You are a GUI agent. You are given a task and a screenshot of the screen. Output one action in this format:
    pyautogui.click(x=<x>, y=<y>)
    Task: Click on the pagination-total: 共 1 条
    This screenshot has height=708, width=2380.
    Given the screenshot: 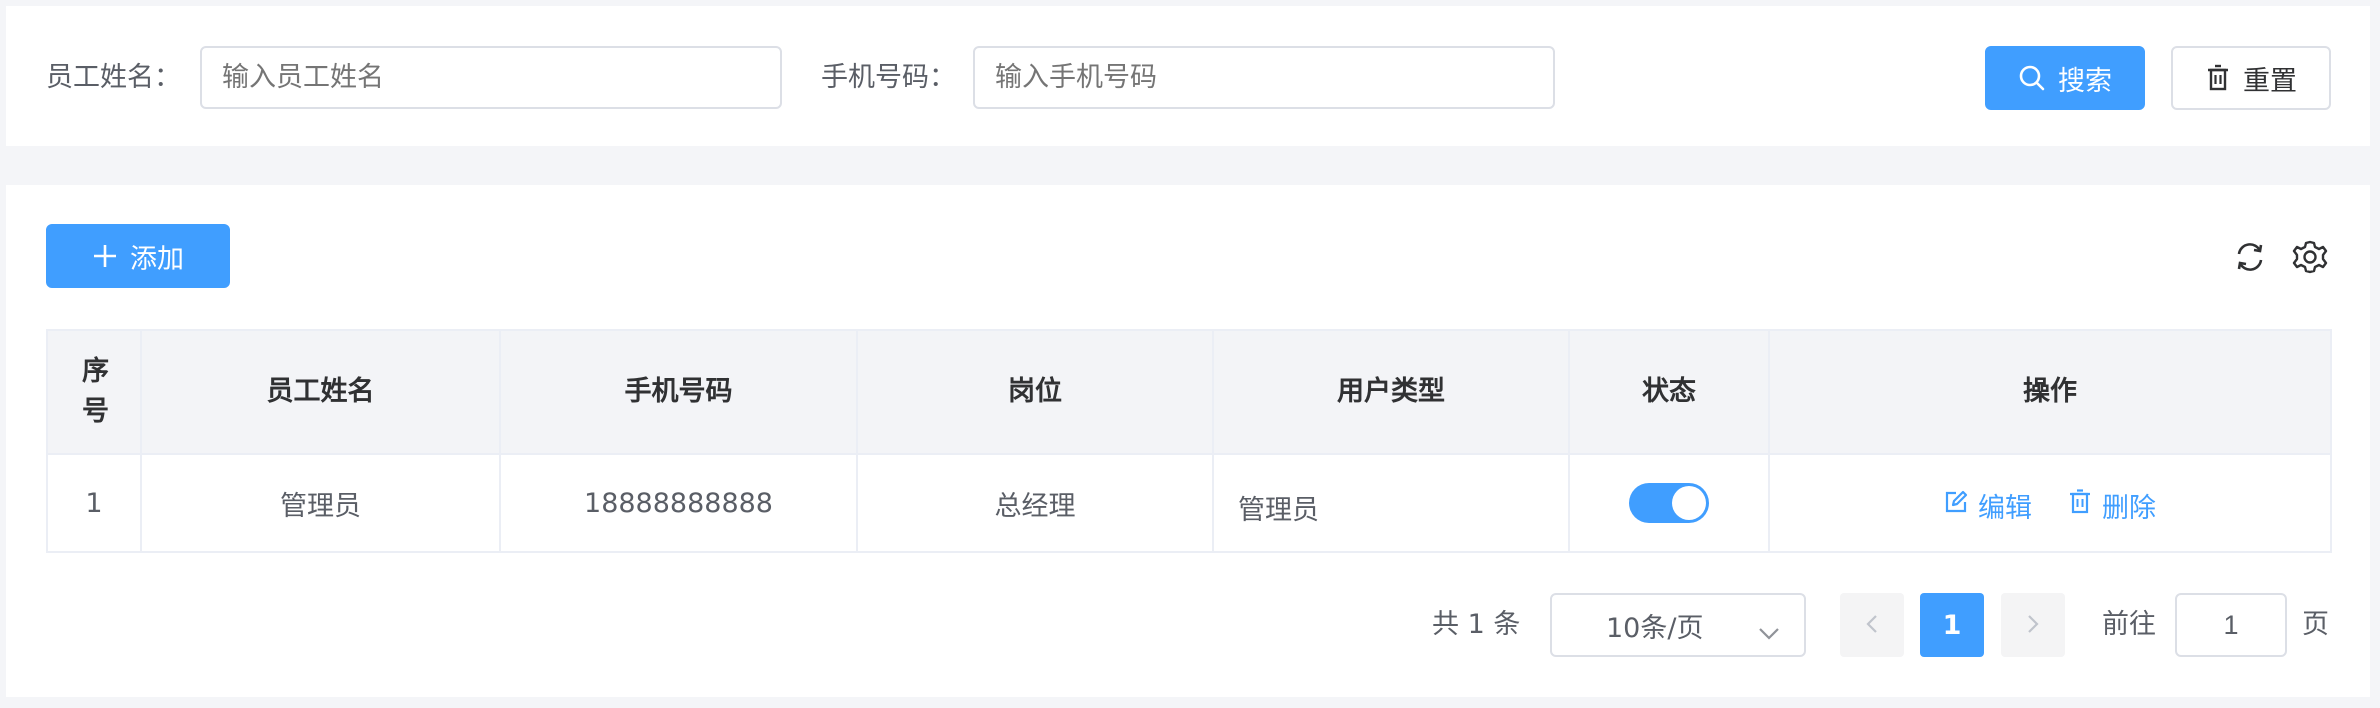 What is the action you would take?
    pyautogui.click(x=1476, y=624)
    